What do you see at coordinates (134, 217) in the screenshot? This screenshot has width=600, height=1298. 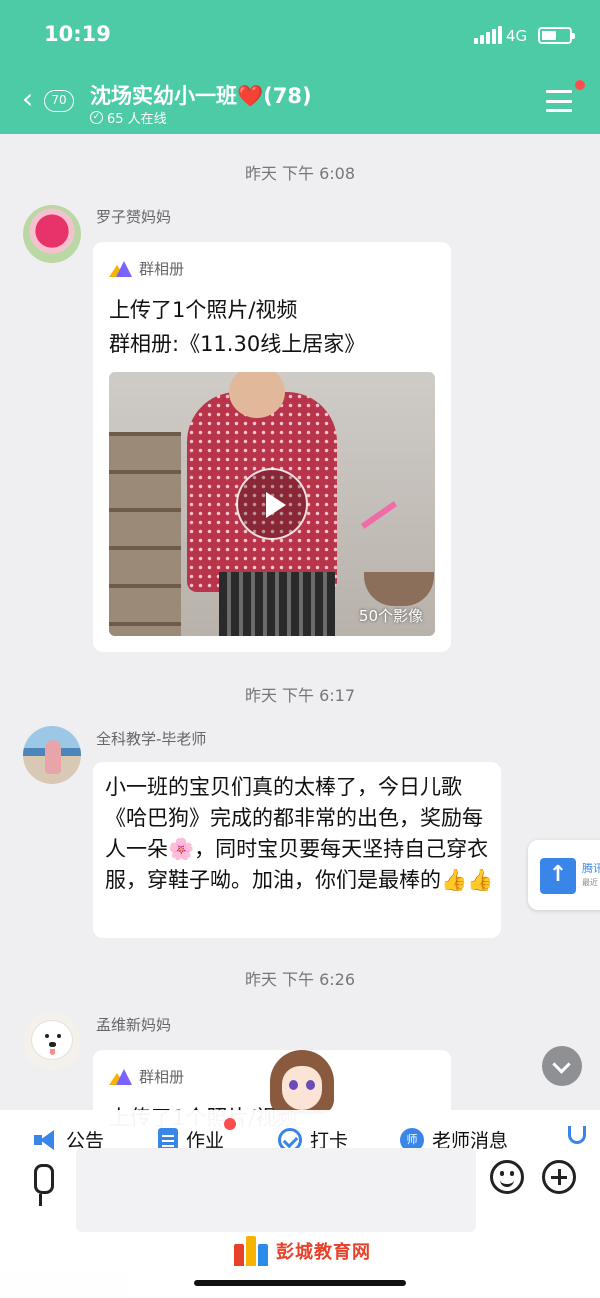 I see `sender-name: 罗子赟妈妈` at bounding box center [134, 217].